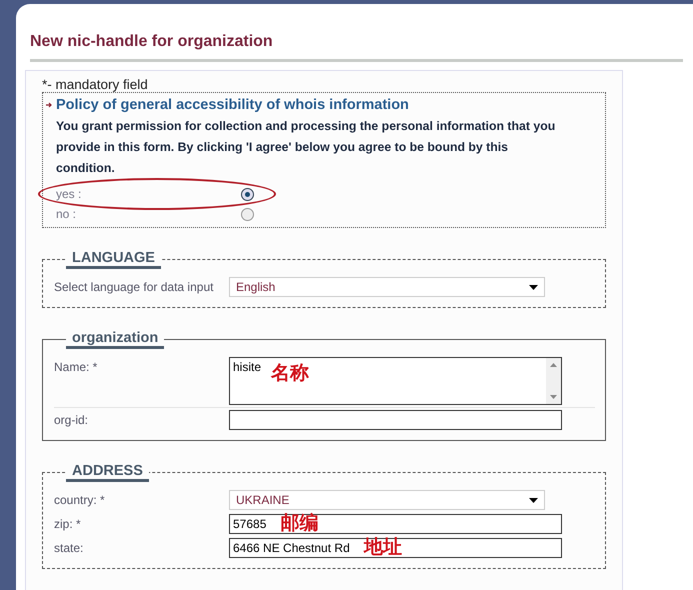 The image size is (693, 590). What do you see at coordinates (69, 547) in the screenshot?
I see `field-label: state:` at bounding box center [69, 547].